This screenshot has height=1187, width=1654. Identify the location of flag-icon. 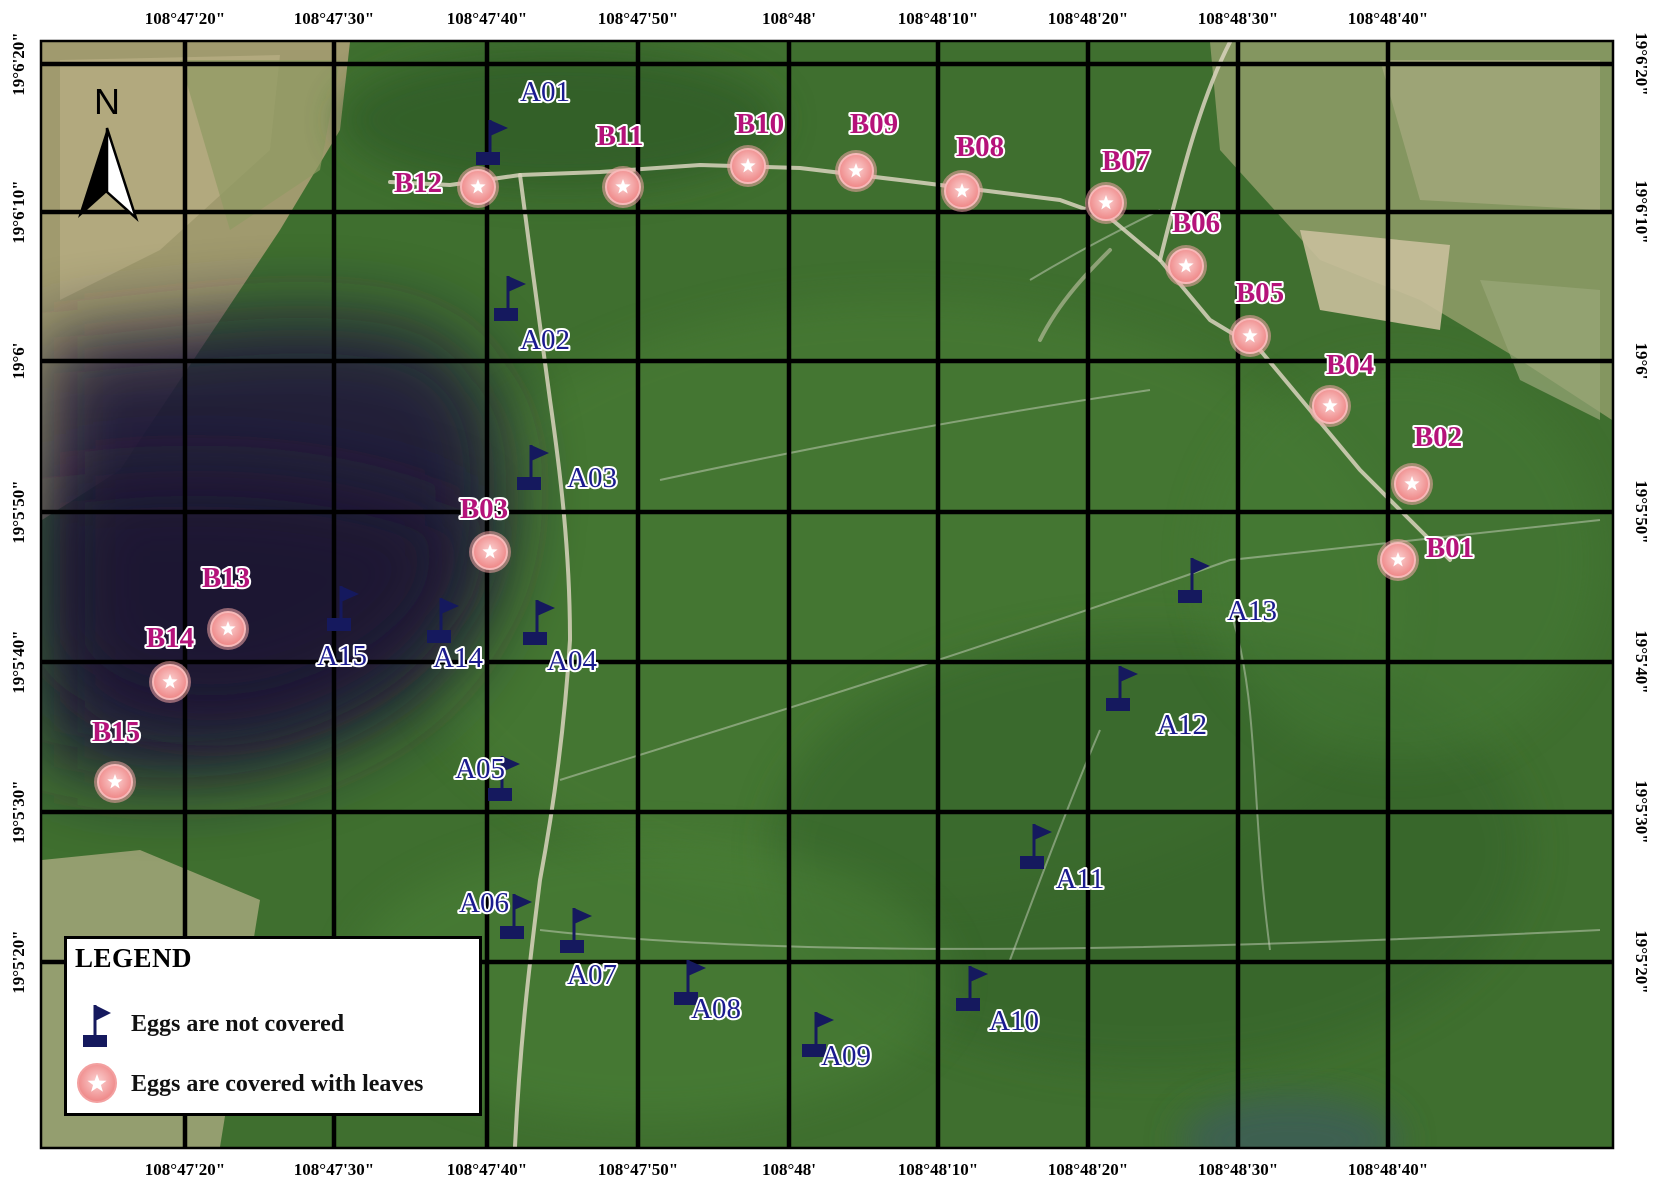
(97, 1026).